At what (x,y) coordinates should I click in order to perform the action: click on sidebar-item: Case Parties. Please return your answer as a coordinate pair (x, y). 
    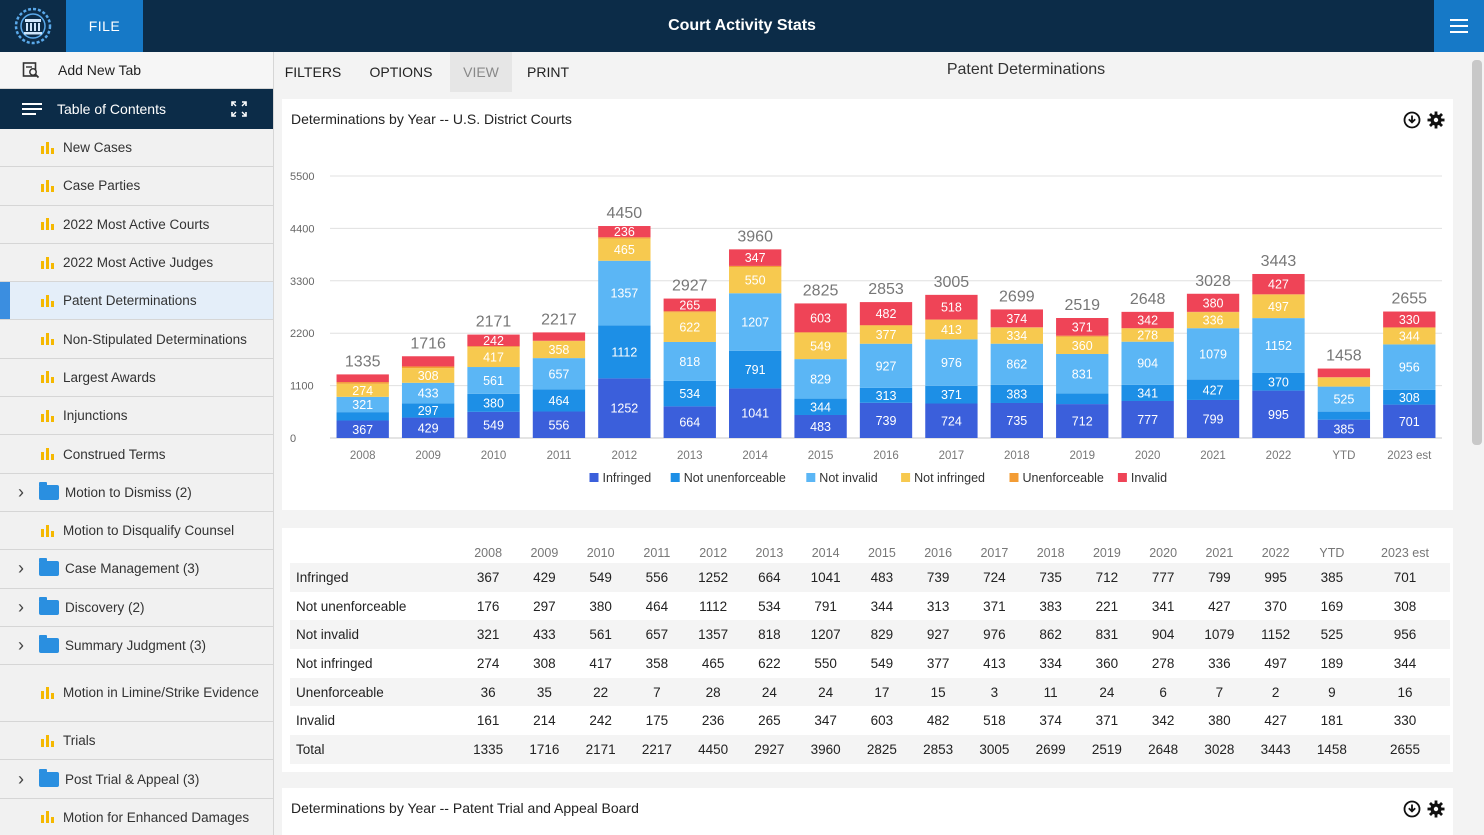
    Looking at the image, I should click on (136, 186).